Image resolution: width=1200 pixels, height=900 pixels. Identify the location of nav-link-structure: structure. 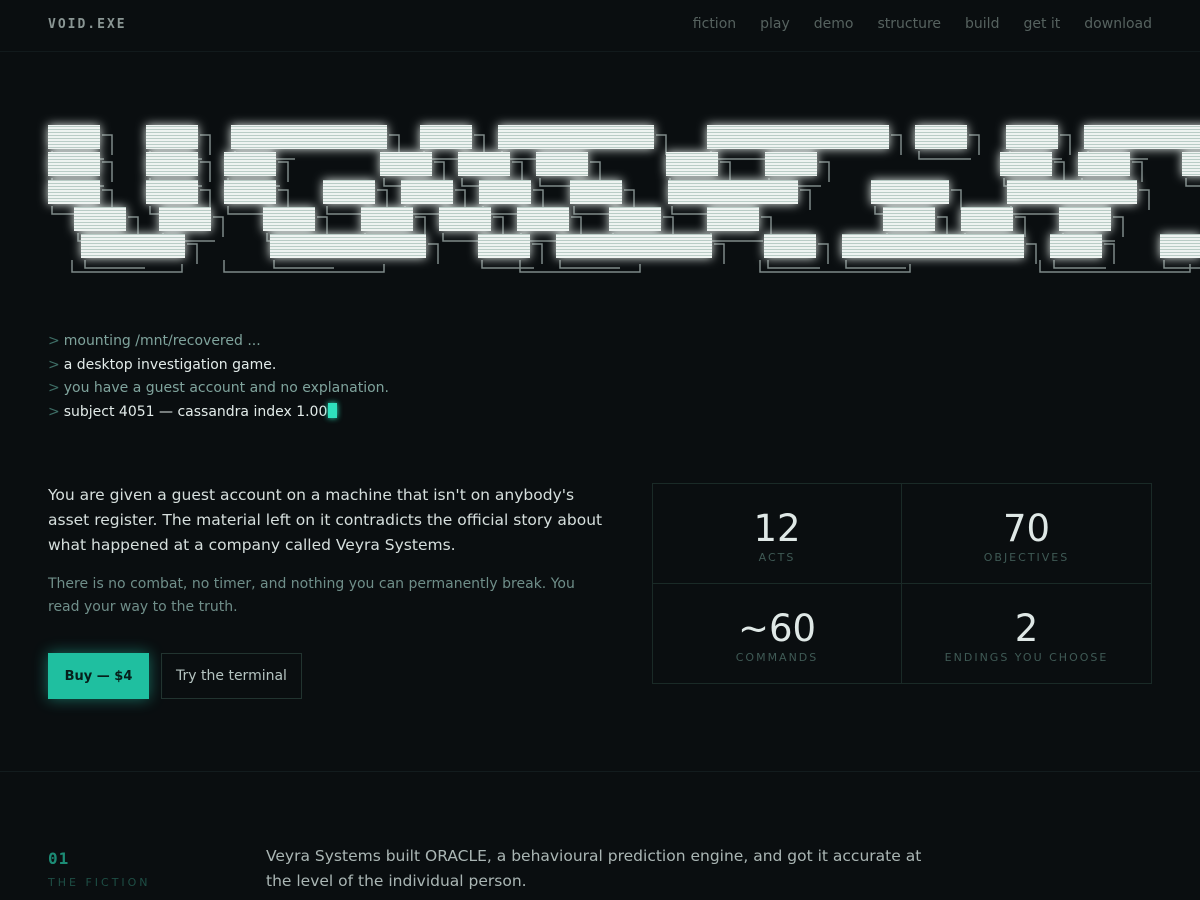
(909, 24).